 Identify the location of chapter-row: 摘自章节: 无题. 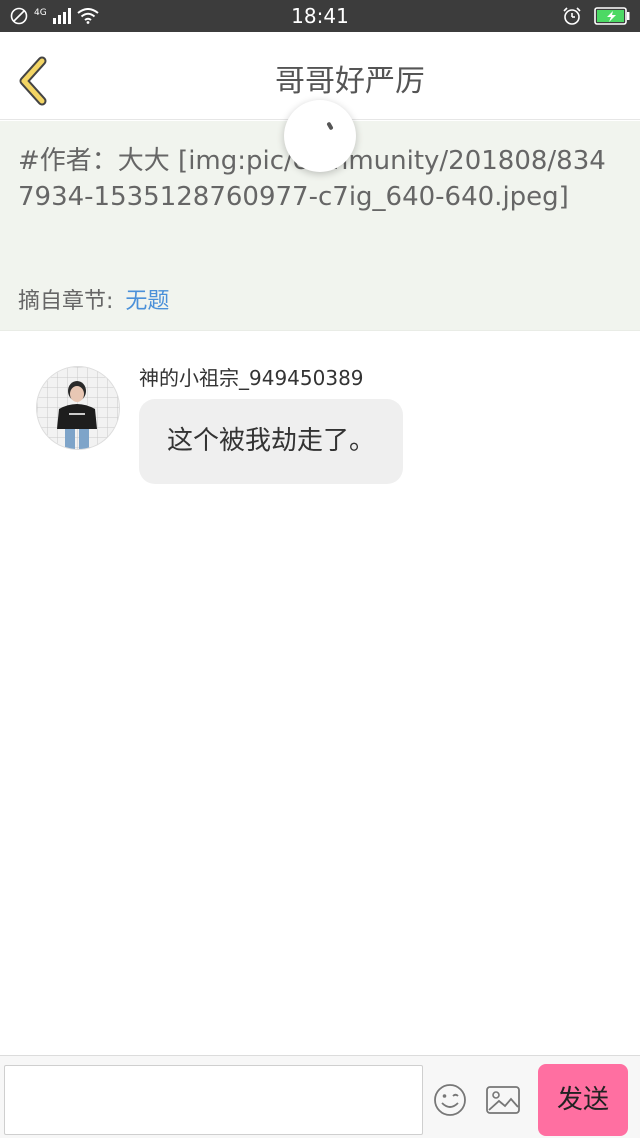
(93, 299).